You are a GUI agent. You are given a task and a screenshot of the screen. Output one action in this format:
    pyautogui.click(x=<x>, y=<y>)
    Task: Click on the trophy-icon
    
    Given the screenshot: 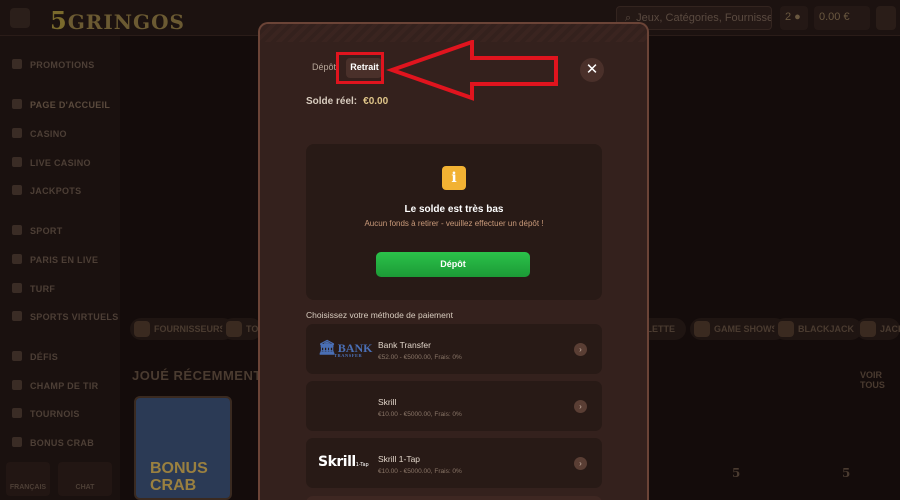 What is the action you would take?
    pyautogui.click(x=17, y=413)
    